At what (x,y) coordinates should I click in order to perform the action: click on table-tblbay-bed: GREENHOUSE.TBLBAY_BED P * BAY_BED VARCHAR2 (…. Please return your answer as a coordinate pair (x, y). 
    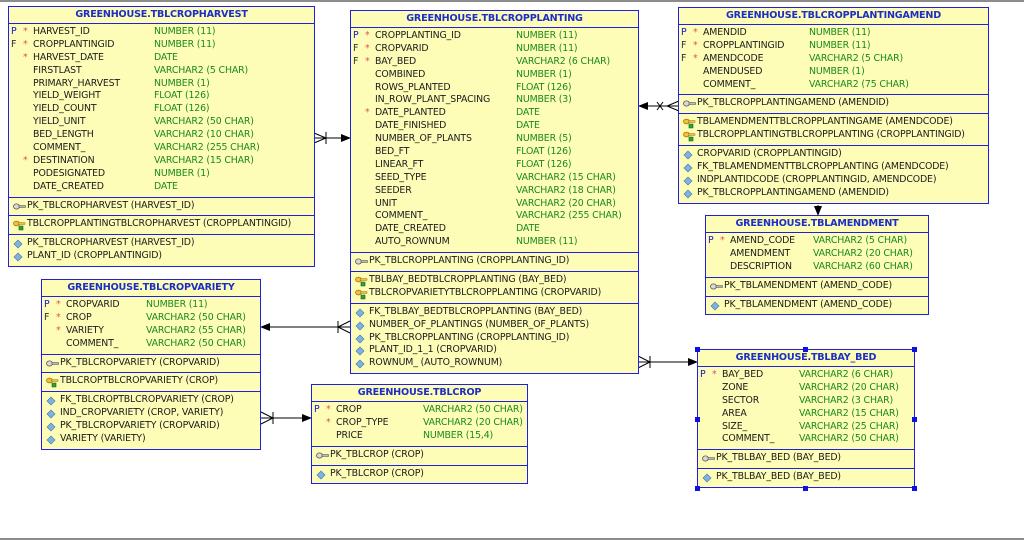
    Looking at the image, I should click on (806, 419).